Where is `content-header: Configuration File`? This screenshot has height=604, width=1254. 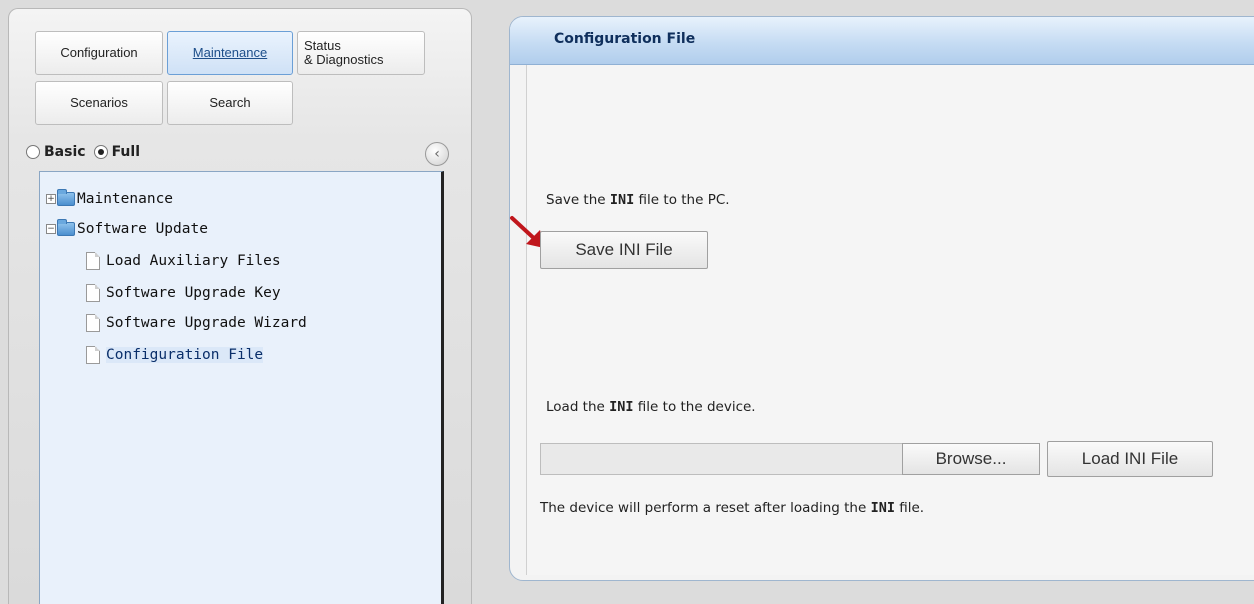 content-header: Configuration File is located at coordinates (882, 41).